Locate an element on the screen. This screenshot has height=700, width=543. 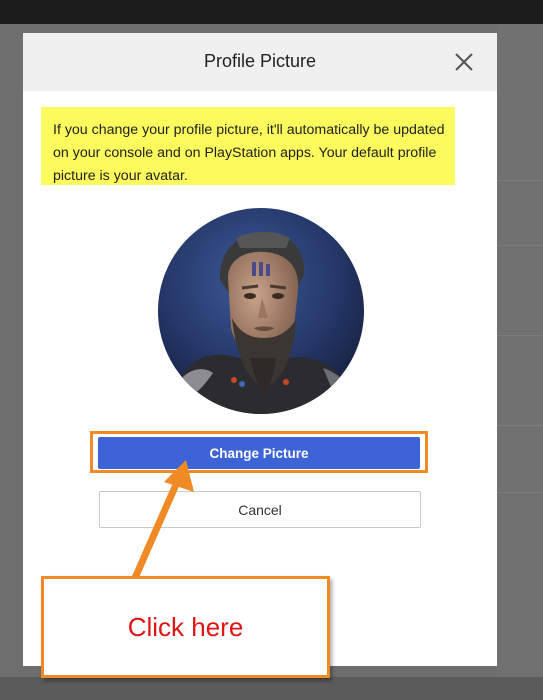
callout-text: Click here is located at coordinates (185, 627).